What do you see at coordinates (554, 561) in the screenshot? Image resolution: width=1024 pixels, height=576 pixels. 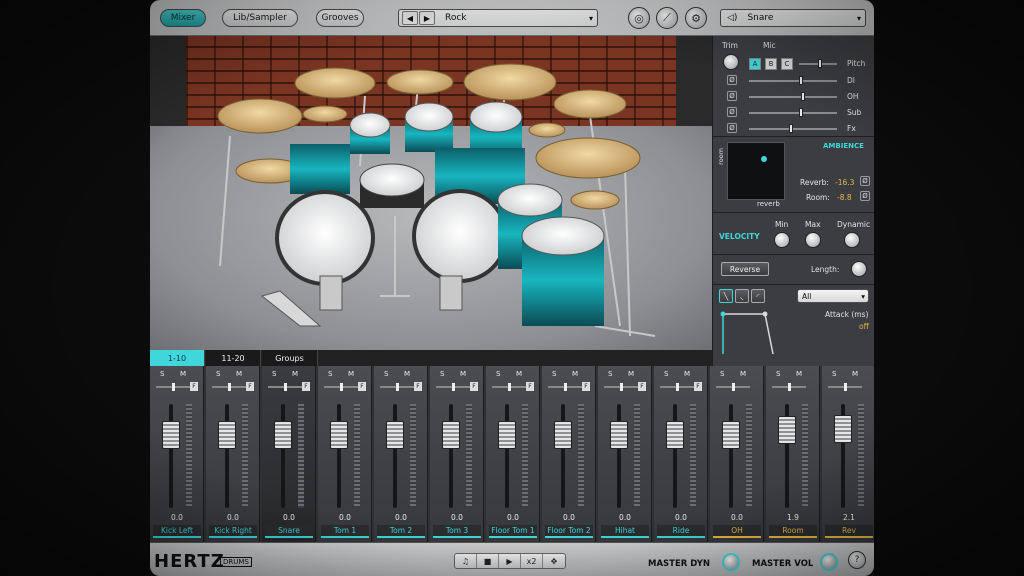 I see `move-icon: ✥` at bounding box center [554, 561].